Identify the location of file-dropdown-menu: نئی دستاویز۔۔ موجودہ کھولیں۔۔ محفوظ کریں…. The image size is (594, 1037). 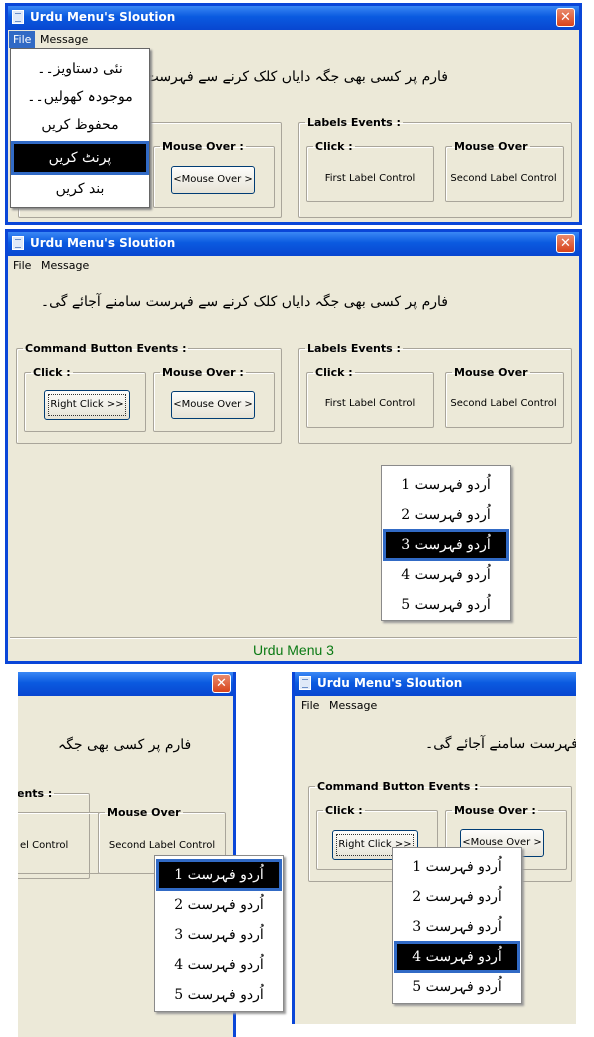
(80, 128).